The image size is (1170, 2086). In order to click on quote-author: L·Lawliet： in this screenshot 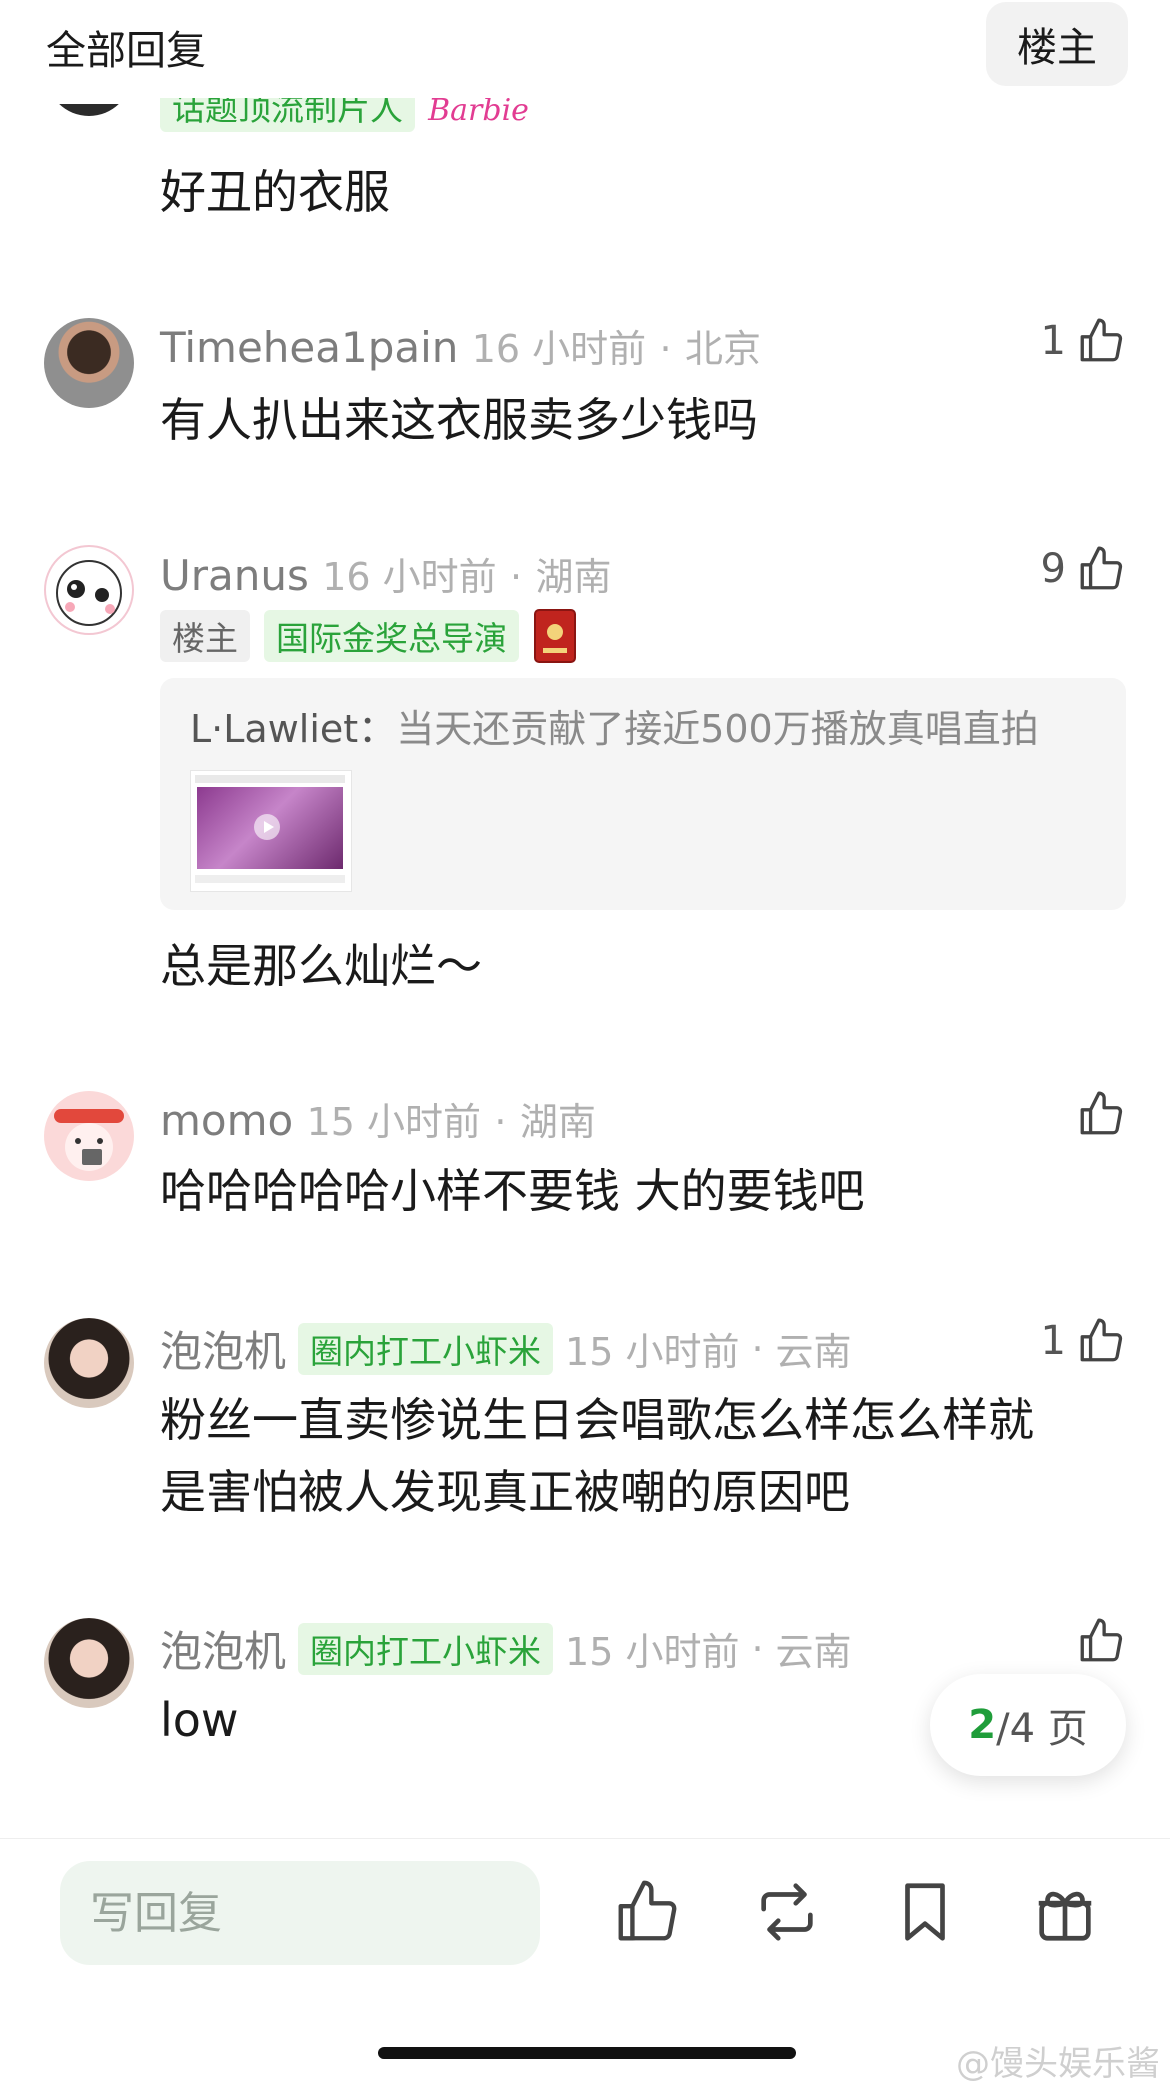, I will do `click(293, 729)`.